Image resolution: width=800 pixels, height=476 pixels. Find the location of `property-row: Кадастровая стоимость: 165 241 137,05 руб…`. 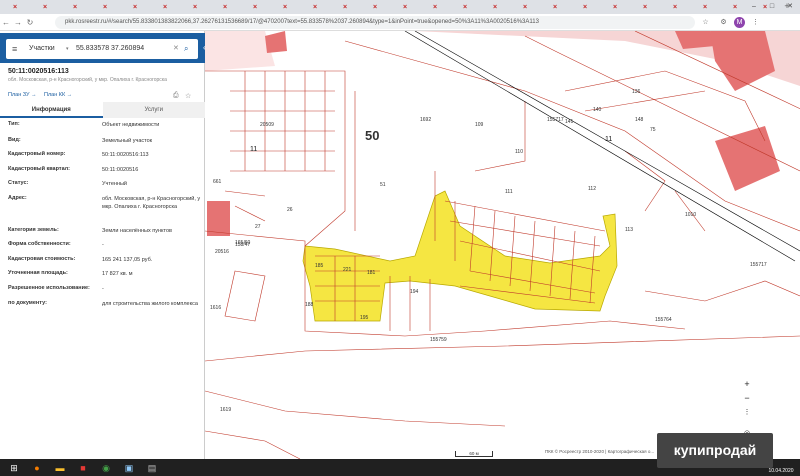

property-row: Кадастровая стоимость: 165 241 137,05 руб… is located at coordinates (105, 262).